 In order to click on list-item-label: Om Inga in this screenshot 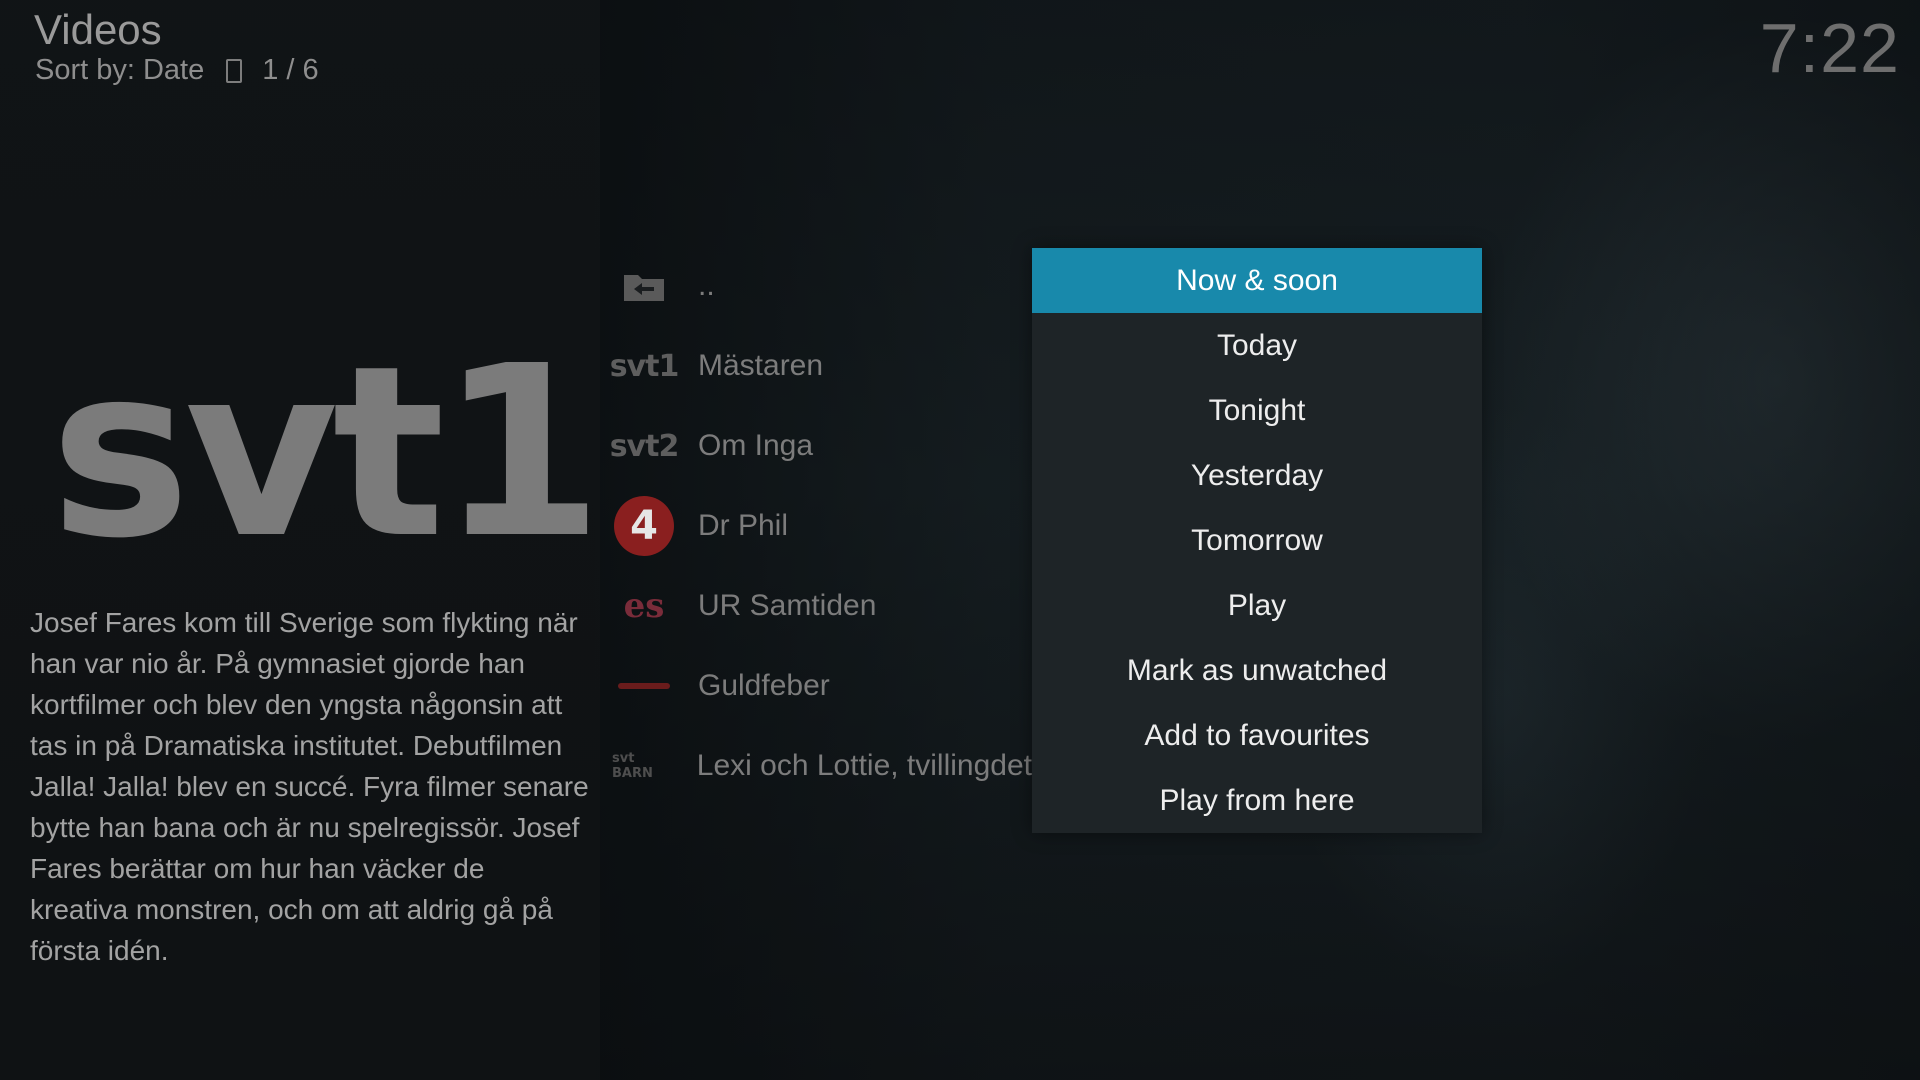, I will do `click(756, 445)`.